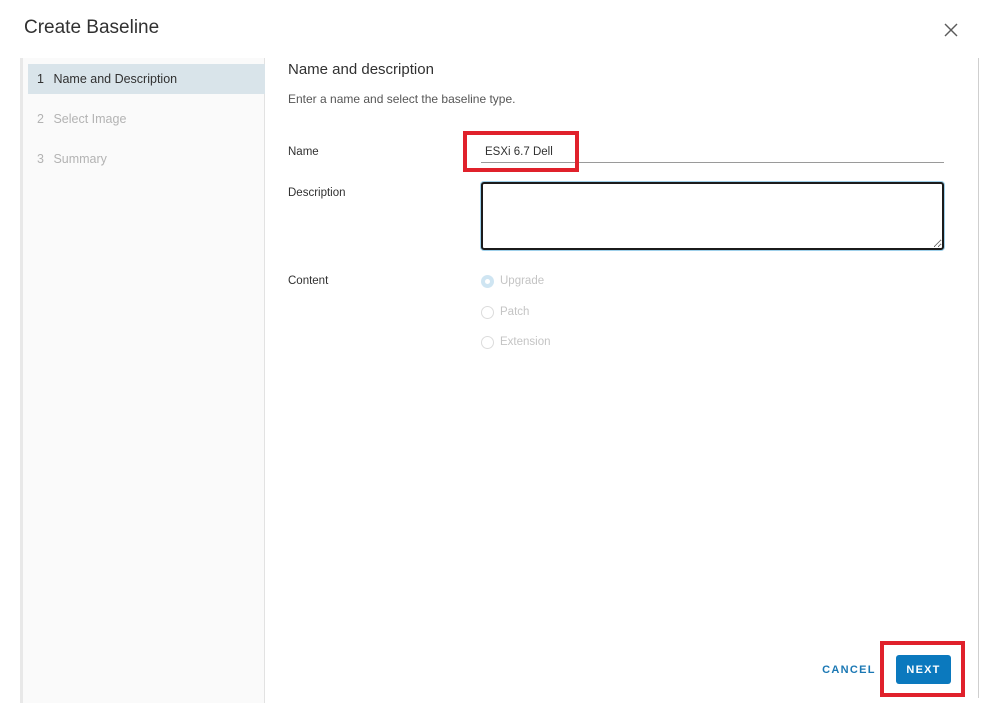 This screenshot has height=705, width=981. I want to click on wizard-step-name-and-description: 1 Name and Description, so click(146, 79).